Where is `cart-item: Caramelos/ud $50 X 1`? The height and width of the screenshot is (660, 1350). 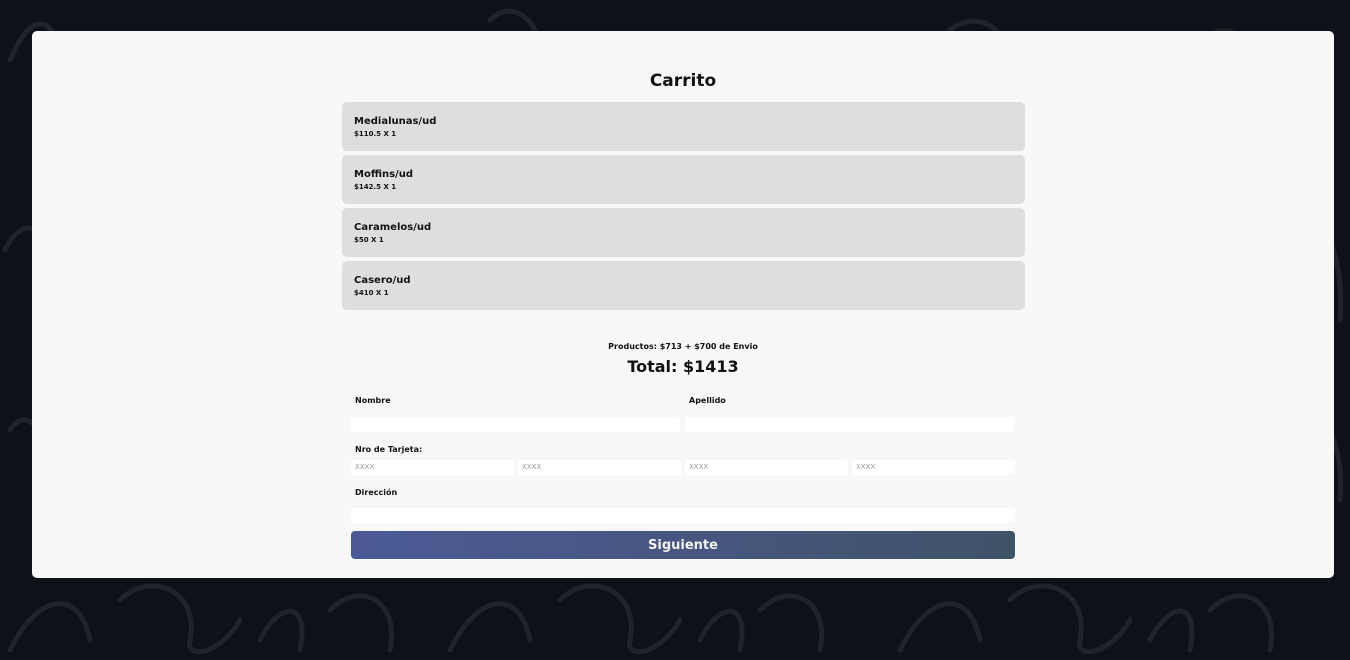 cart-item: Caramelos/ud $50 X 1 is located at coordinates (683, 232).